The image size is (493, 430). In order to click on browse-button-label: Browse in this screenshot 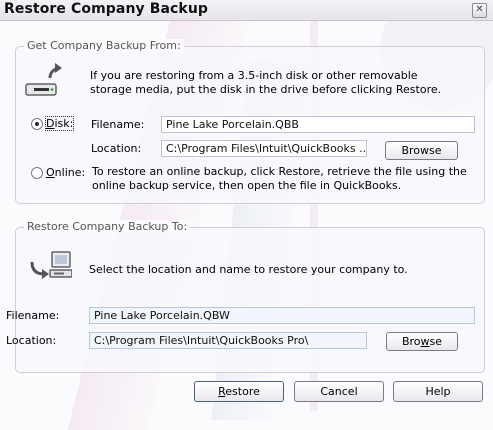, I will do `click(421, 150)`.